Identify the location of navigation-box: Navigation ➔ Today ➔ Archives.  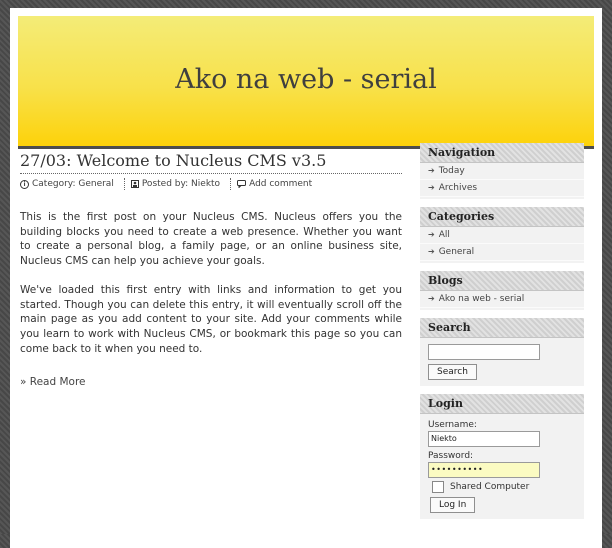
(502, 171).